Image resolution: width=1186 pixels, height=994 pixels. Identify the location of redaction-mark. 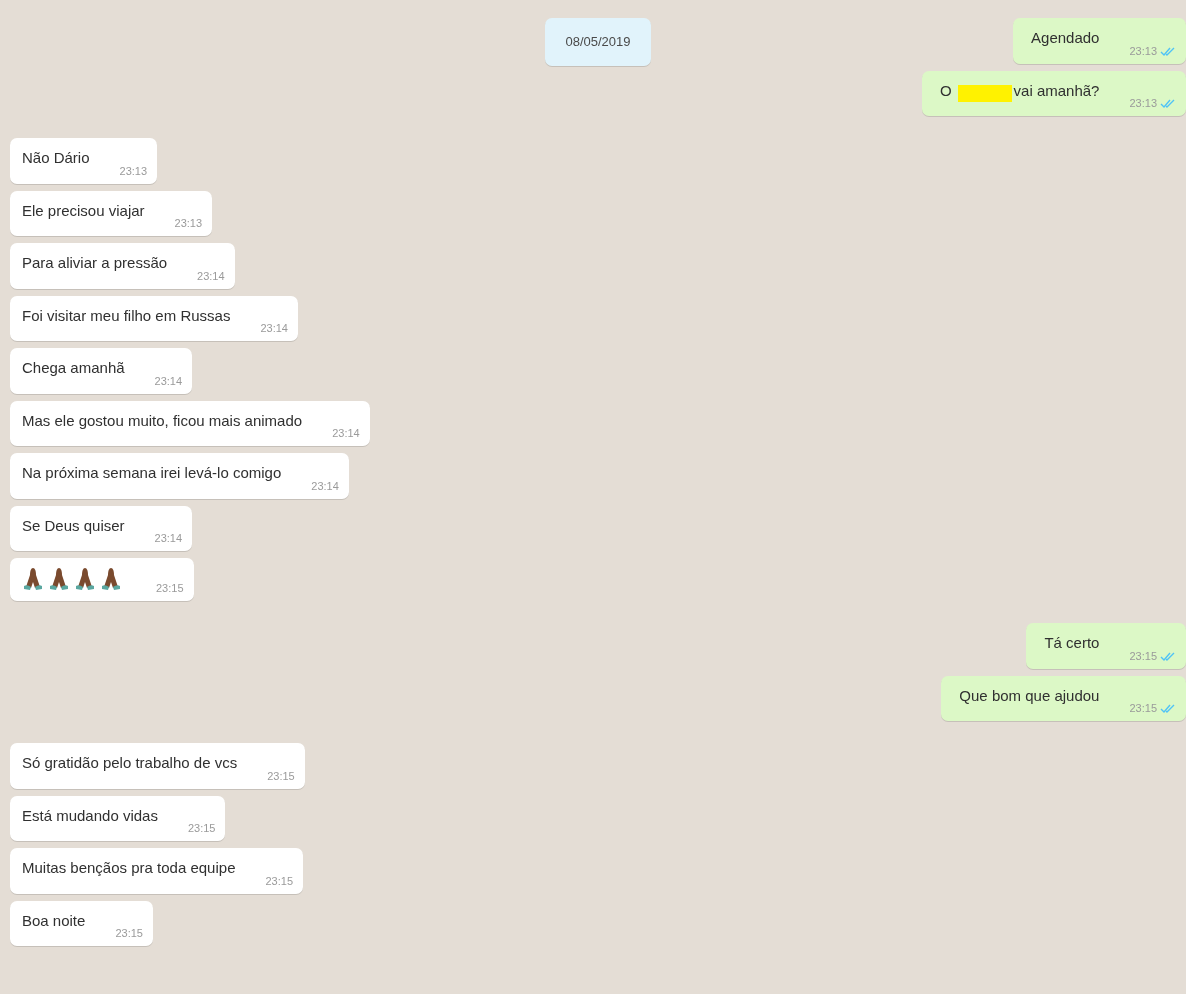
(984, 93).